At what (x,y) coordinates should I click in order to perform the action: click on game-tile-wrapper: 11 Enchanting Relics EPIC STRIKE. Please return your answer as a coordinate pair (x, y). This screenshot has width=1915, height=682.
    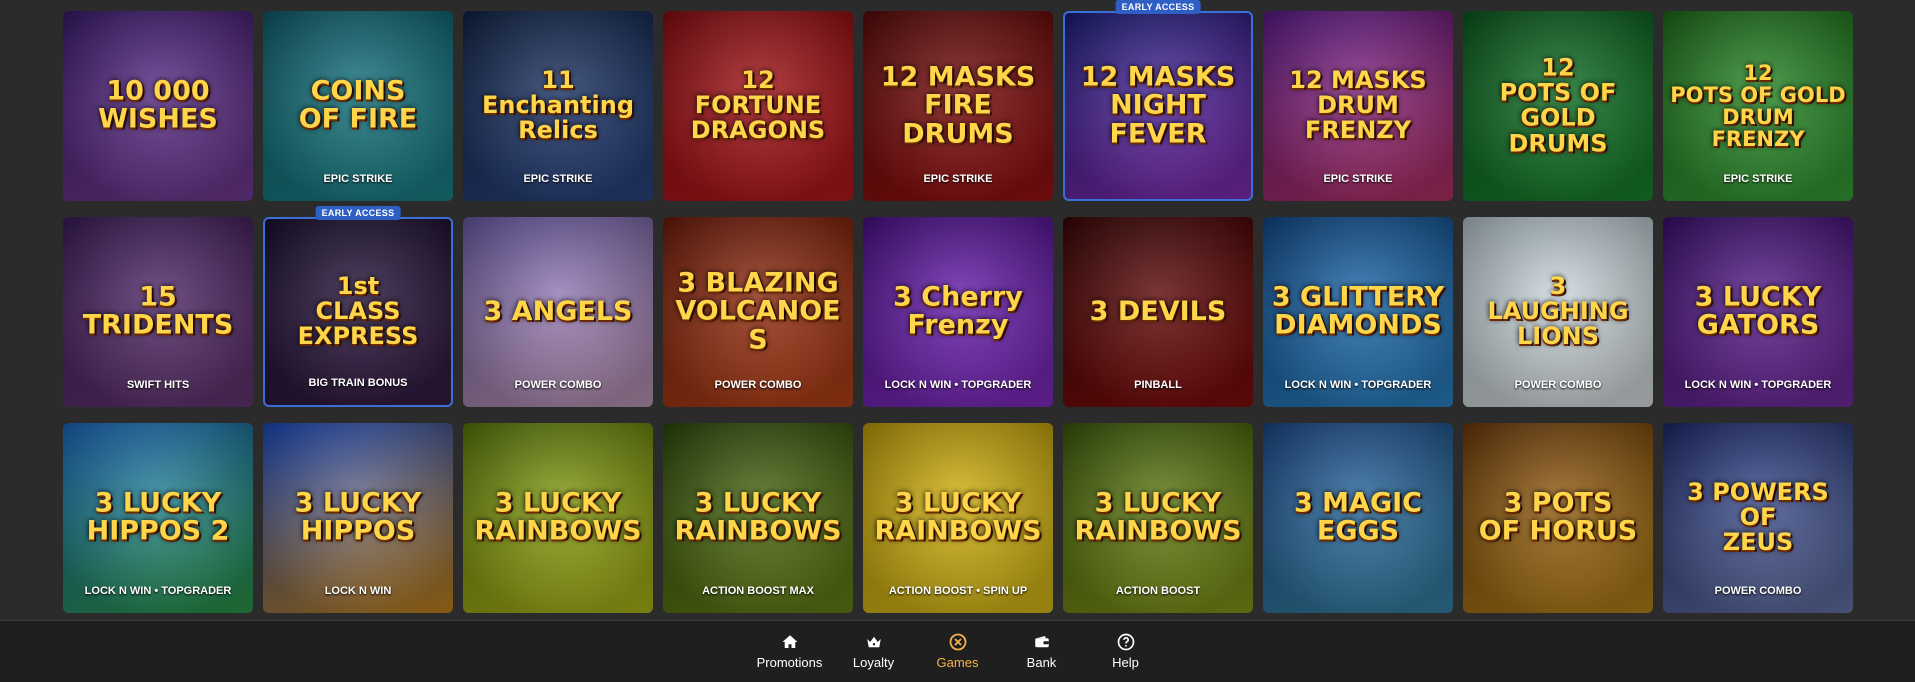
    Looking at the image, I should click on (558, 106).